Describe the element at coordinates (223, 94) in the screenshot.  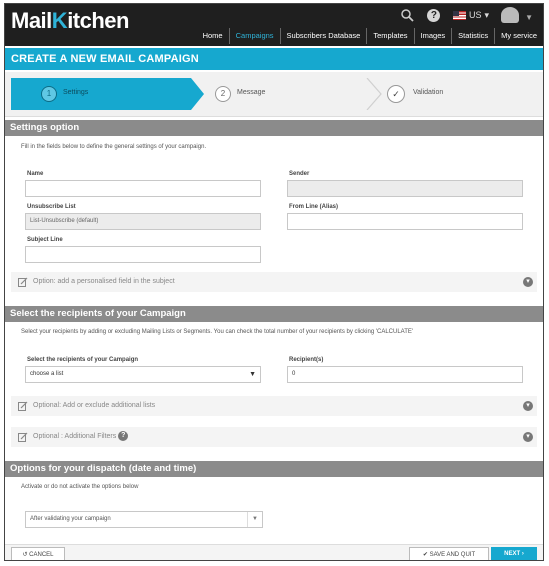
I see `step-number: 2` at that location.